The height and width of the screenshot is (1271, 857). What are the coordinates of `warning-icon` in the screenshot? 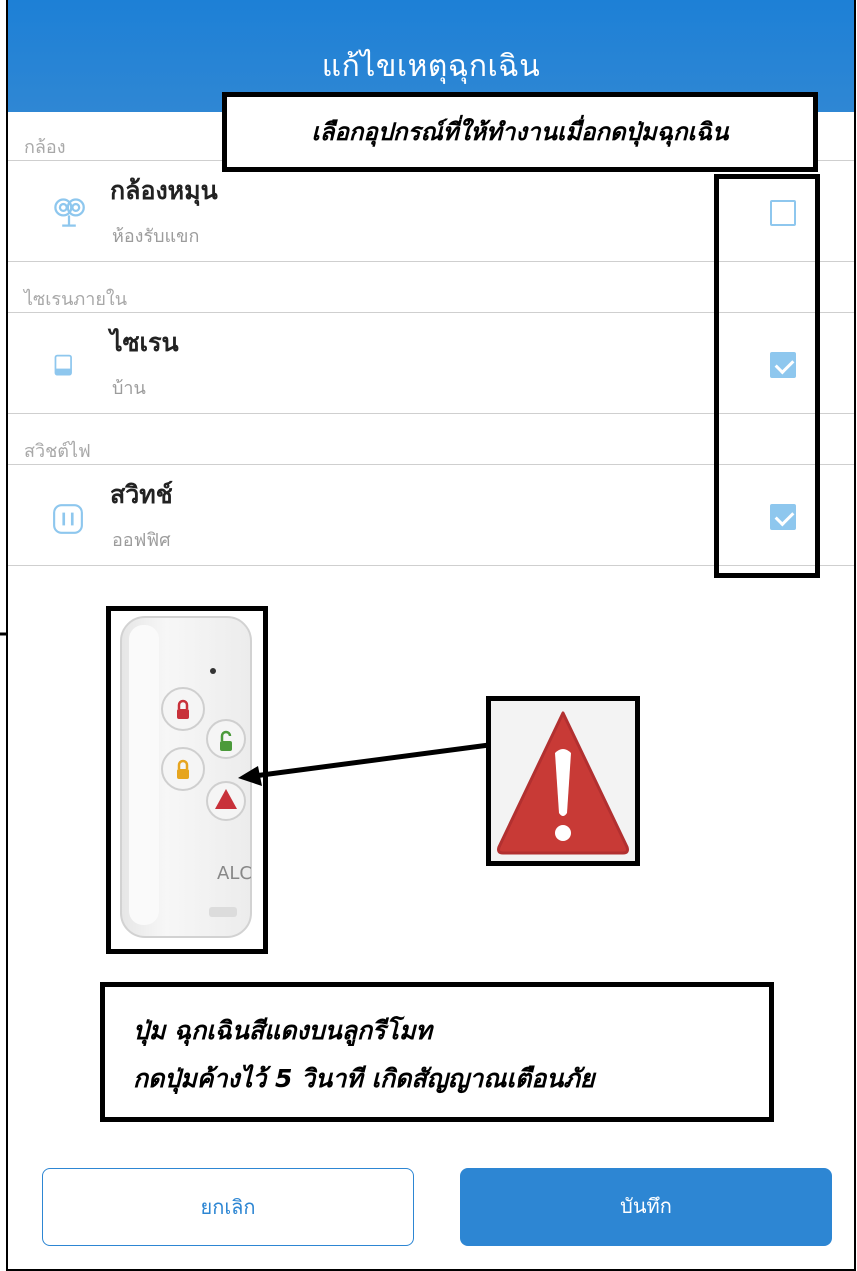 It's located at (563, 783).